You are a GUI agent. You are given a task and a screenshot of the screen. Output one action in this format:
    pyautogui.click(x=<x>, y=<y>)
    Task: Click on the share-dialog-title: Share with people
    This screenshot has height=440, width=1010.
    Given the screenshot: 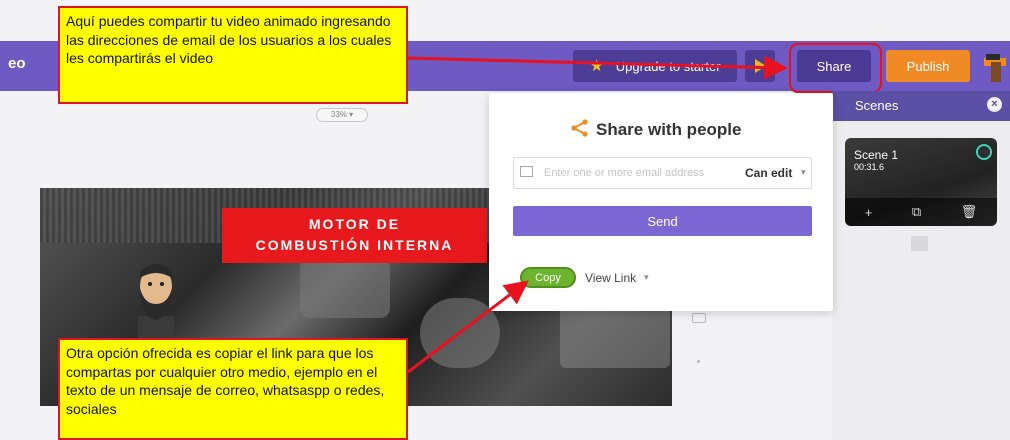 What is the action you would take?
    pyautogui.click(x=669, y=129)
    